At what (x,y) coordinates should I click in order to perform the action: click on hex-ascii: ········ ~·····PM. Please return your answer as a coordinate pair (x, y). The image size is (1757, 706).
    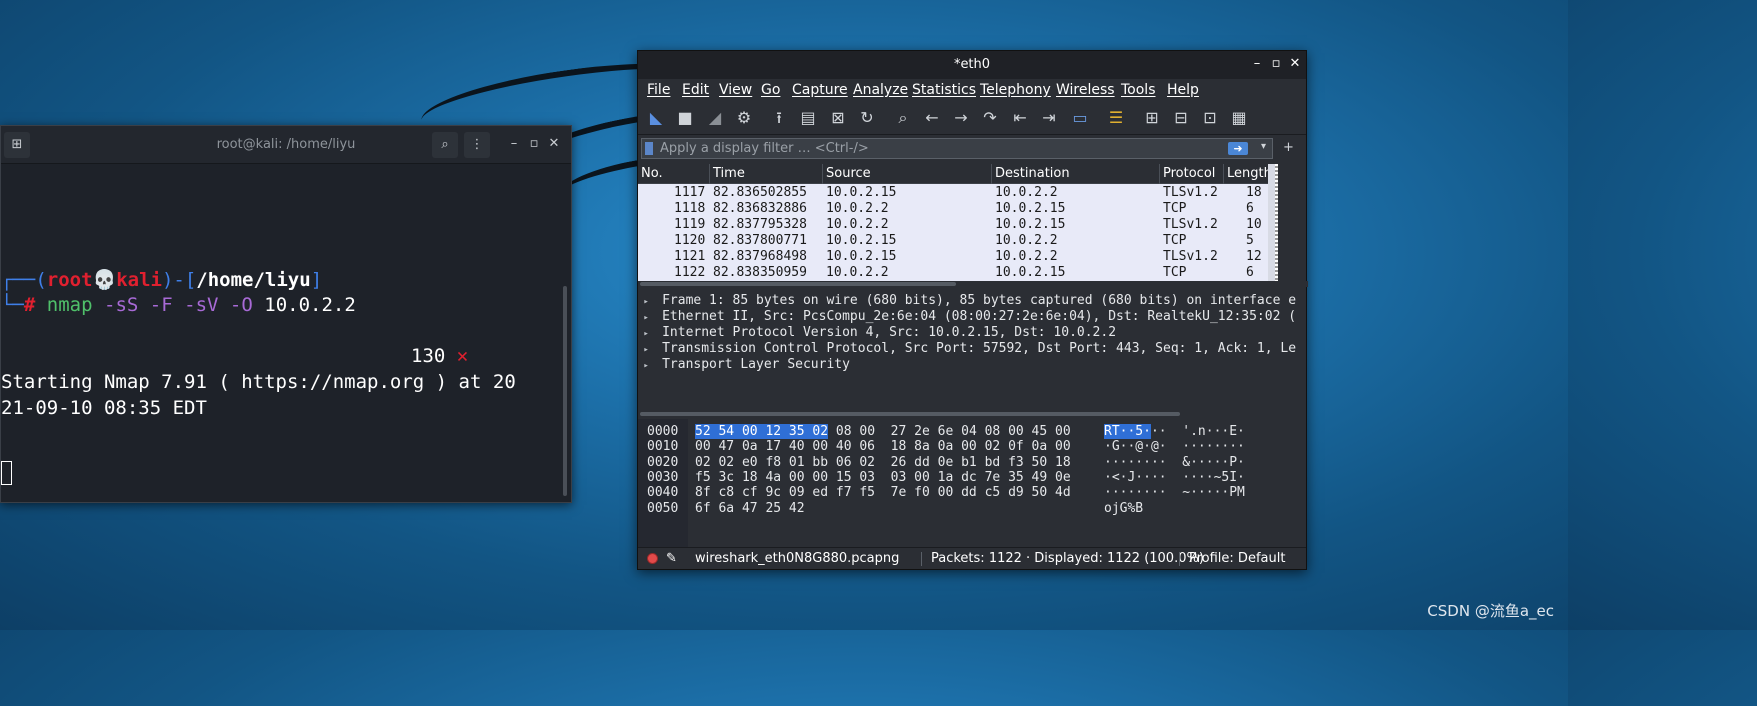
    Looking at the image, I should click on (1174, 493).